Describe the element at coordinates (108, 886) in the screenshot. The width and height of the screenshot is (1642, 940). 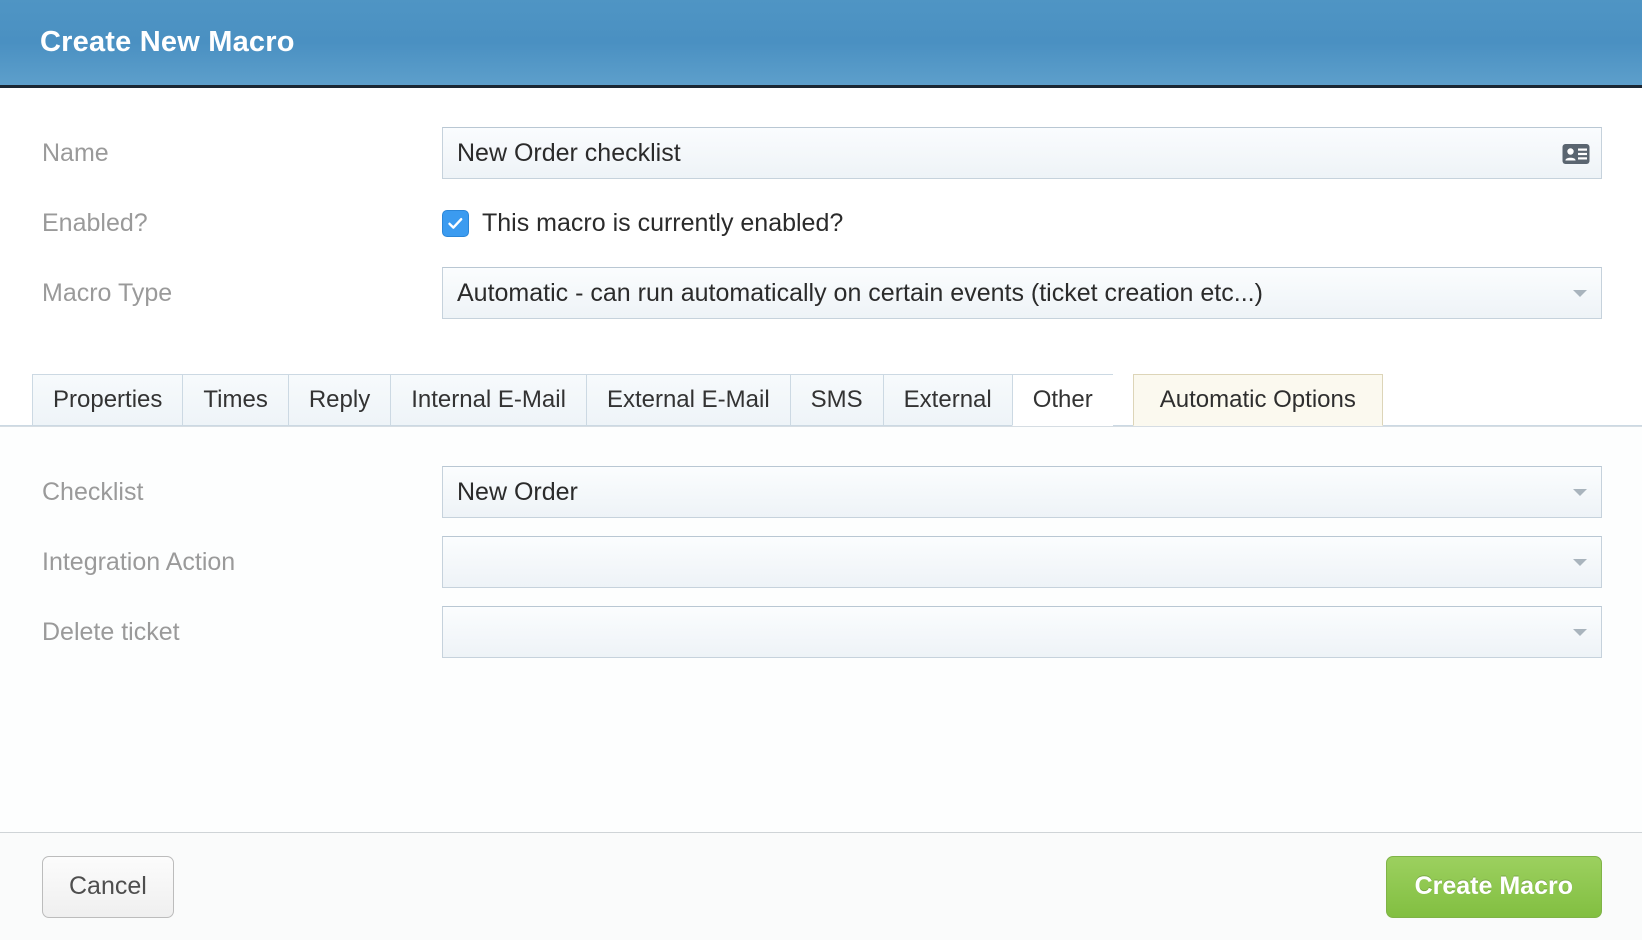
I see `cancel-button: Cancel` at that location.